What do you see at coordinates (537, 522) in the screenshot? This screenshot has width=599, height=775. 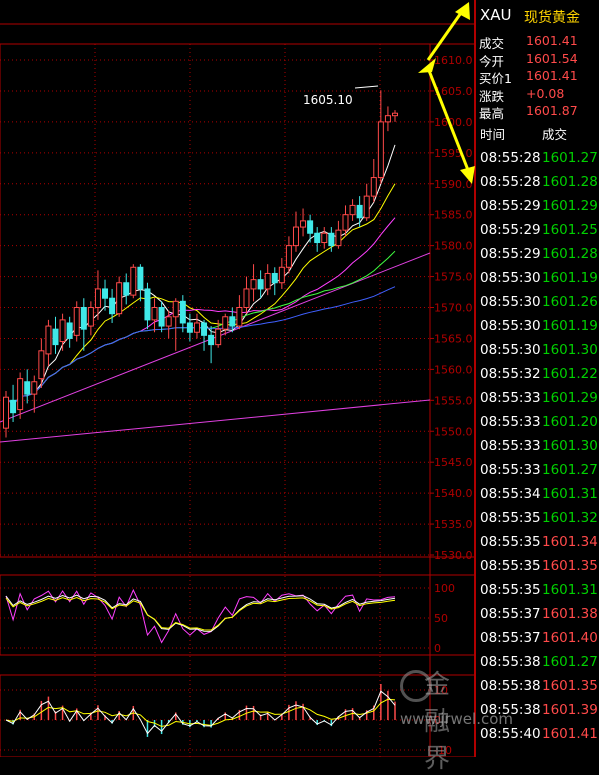 I see `trade-row: 08:55:35 1601.32` at bounding box center [537, 522].